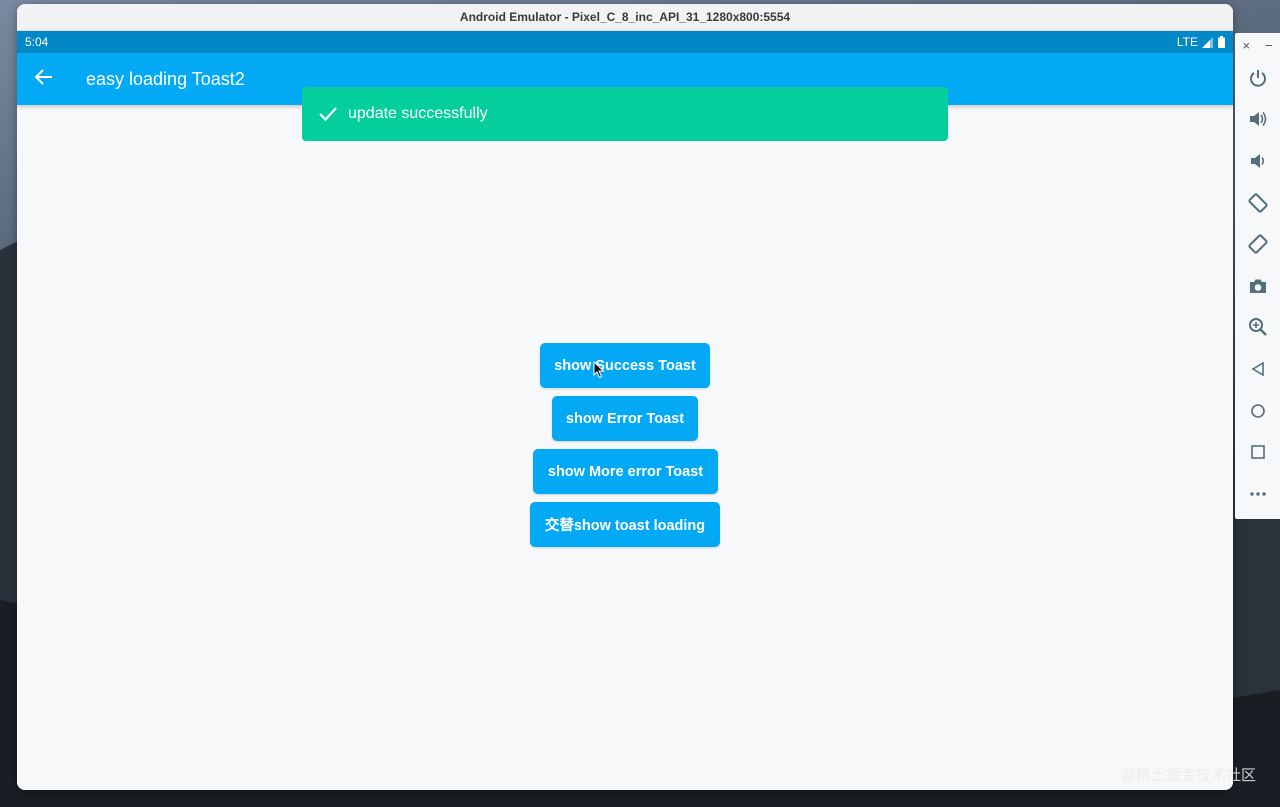  I want to click on power-icon, so click(1258, 78).